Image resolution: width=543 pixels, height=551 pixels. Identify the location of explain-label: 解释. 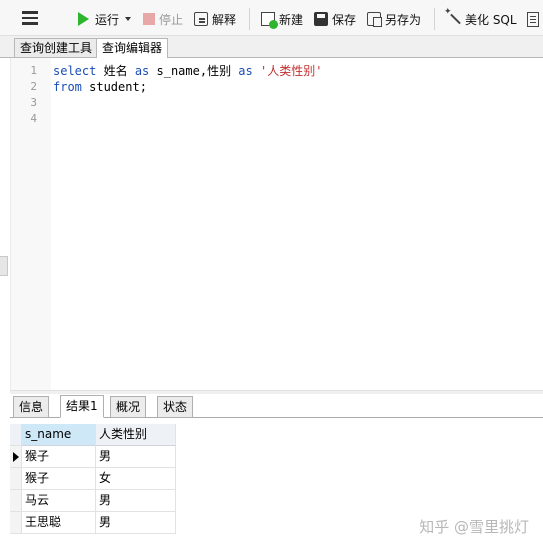
(224, 19).